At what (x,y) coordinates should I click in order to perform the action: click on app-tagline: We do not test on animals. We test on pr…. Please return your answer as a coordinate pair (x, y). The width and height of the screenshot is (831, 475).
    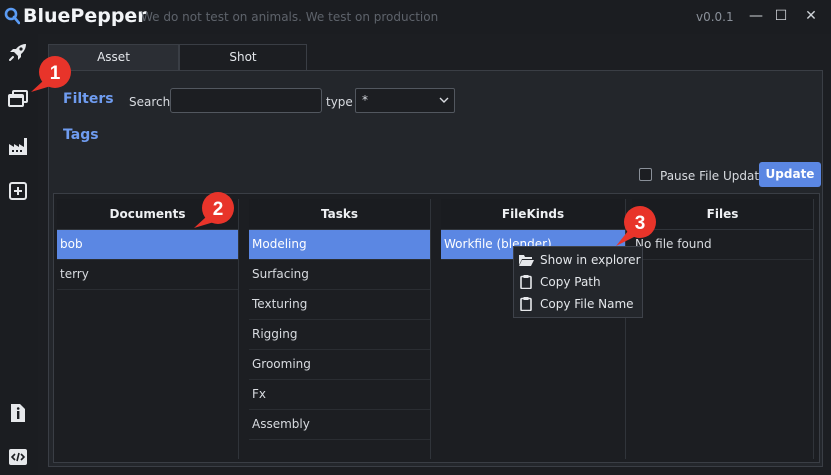
    Looking at the image, I should click on (290, 17).